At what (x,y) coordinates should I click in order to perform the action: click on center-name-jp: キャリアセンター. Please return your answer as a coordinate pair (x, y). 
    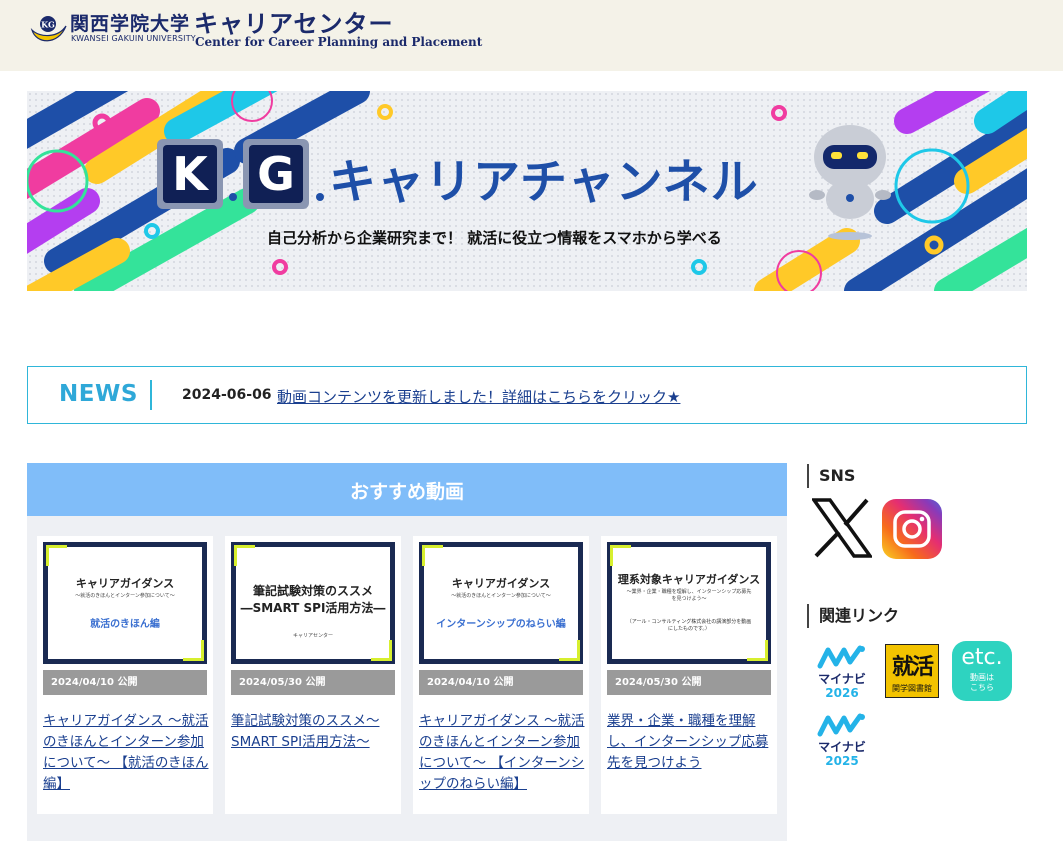
    Looking at the image, I should click on (294, 21).